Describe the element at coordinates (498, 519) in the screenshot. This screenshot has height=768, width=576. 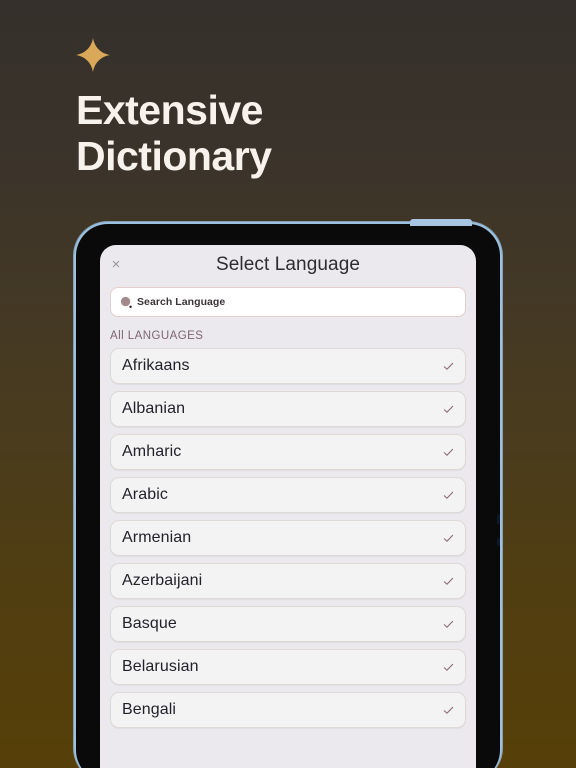
I see `device-side-button-upper` at that location.